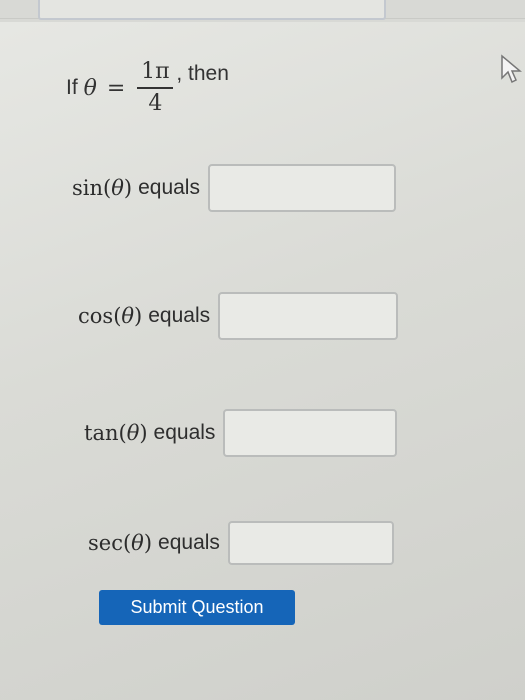 The width and height of the screenshot is (525, 700). What do you see at coordinates (155, 71) in the screenshot?
I see `fraction-numerator: 1π` at bounding box center [155, 71].